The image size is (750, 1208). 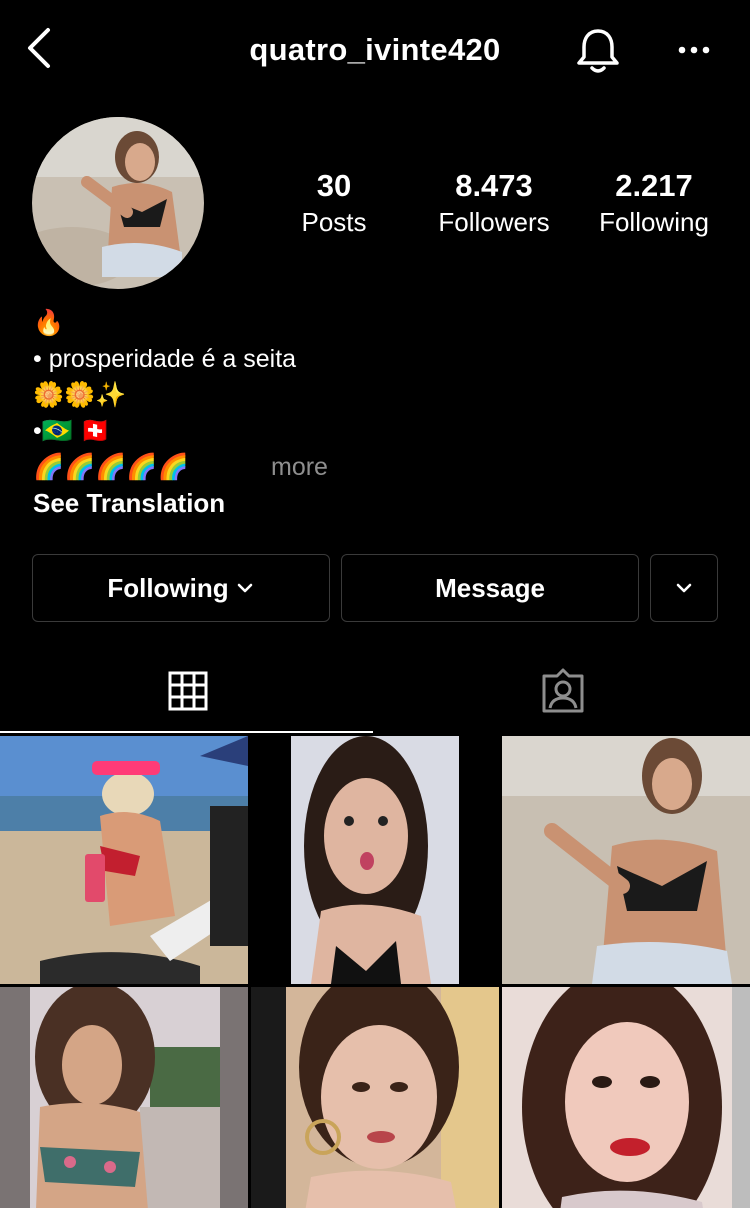 What do you see at coordinates (494, 222) in the screenshot?
I see `followers-count-label: Followers` at bounding box center [494, 222].